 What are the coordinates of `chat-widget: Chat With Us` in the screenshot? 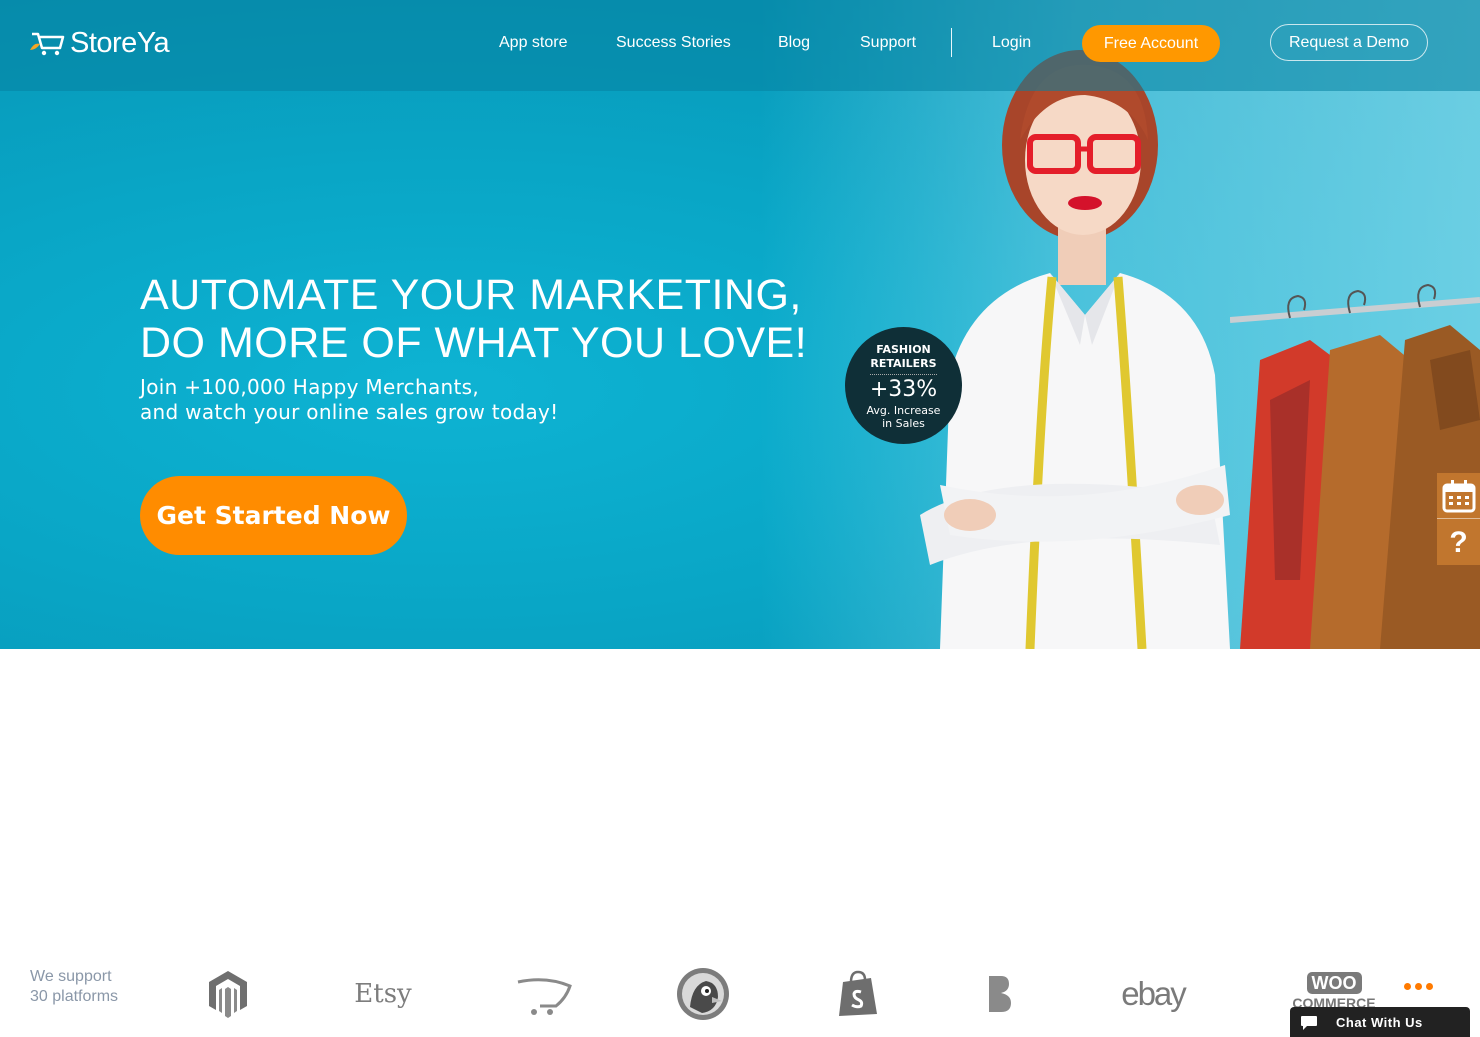 It's located at (1380, 1022).